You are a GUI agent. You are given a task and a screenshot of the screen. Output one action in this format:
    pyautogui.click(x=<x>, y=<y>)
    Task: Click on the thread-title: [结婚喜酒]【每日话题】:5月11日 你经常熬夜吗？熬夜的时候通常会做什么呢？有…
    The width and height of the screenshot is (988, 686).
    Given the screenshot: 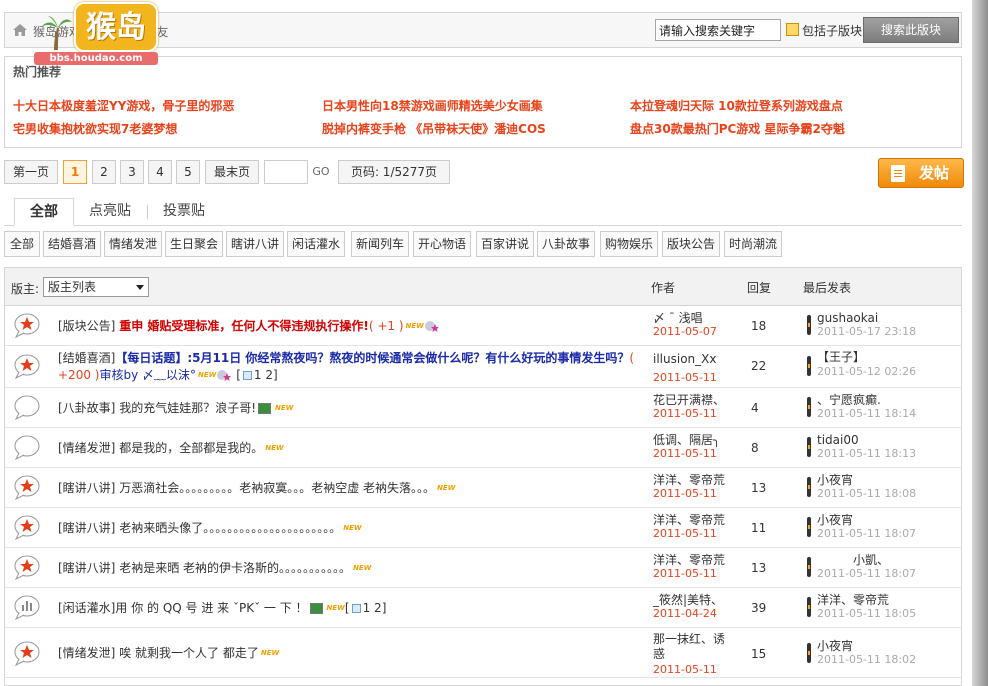 What is the action you would take?
    pyautogui.click(x=350, y=367)
    